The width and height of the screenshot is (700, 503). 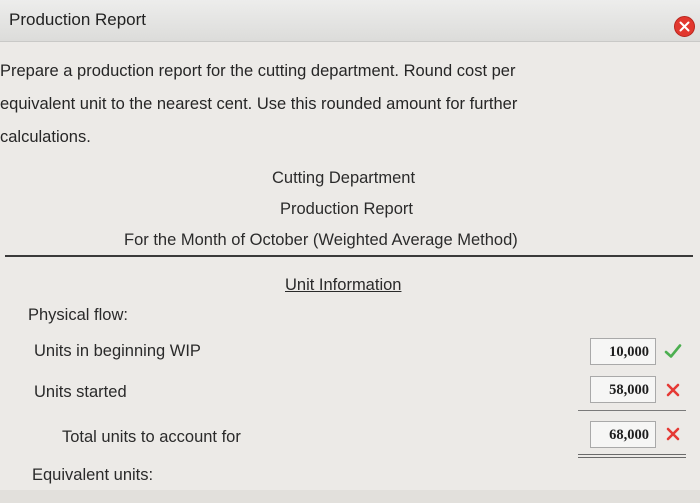 I want to click on window-title: Production Report, so click(x=78, y=19).